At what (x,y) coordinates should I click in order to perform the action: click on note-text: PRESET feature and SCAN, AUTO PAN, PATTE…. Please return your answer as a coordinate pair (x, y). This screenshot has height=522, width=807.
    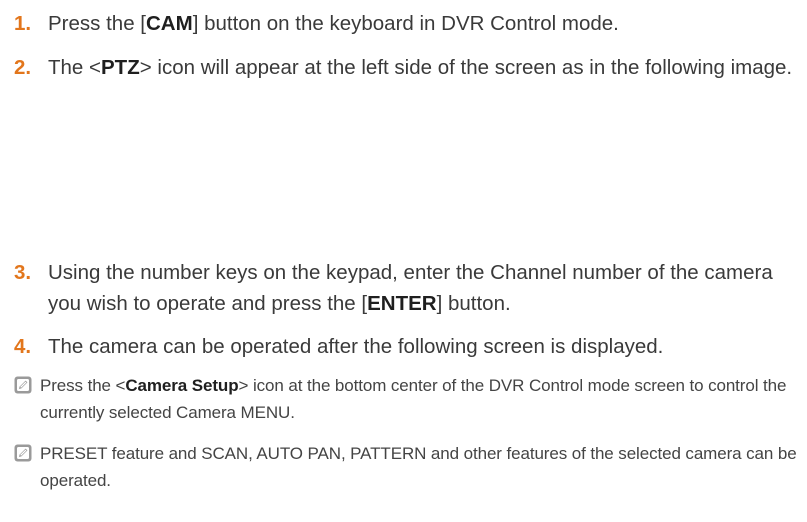
    Looking at the image, I should click on (418, 467).